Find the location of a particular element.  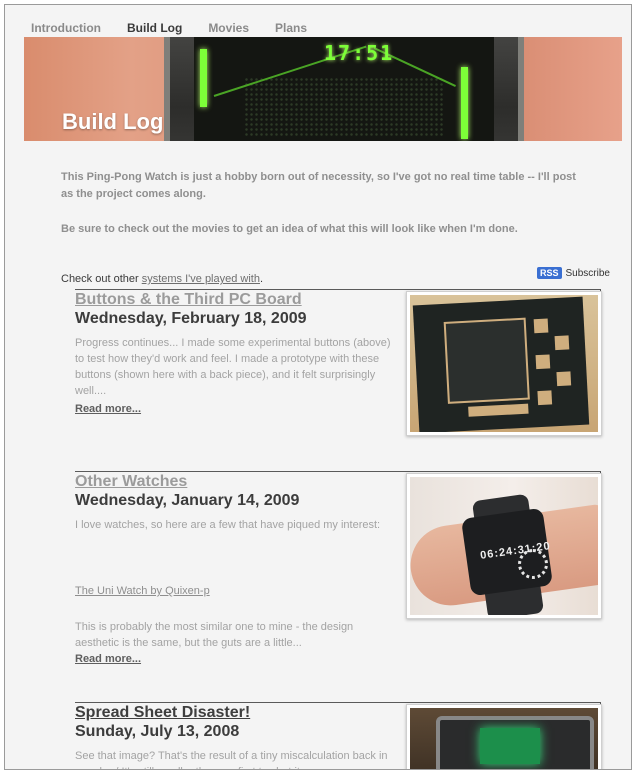

header-banner: 17:51 Build Log is located at coordinates (323, 89).